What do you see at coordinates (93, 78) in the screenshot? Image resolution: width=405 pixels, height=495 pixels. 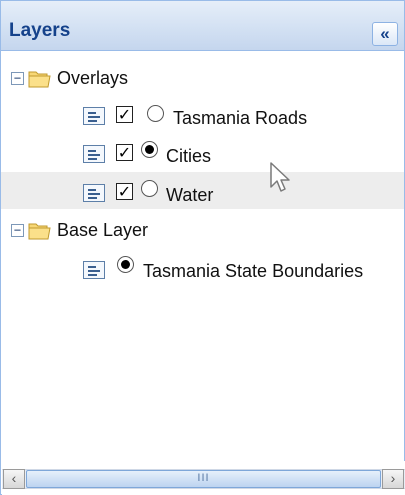 I see `group-label: Overlays` at bounding box center [93, 78].